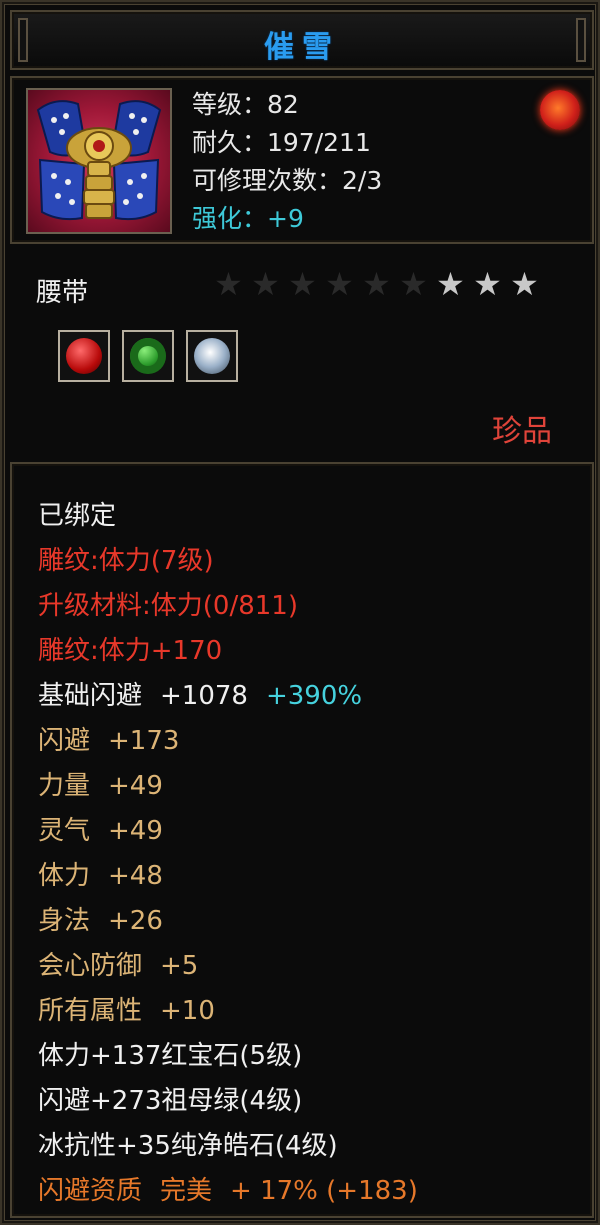 The height and width of the screenshot is (1225, 600). Describe the element at coordinates (287, 180) in the screenshot. I see `item-repair-count: 可修理次数：2/3` at that location.